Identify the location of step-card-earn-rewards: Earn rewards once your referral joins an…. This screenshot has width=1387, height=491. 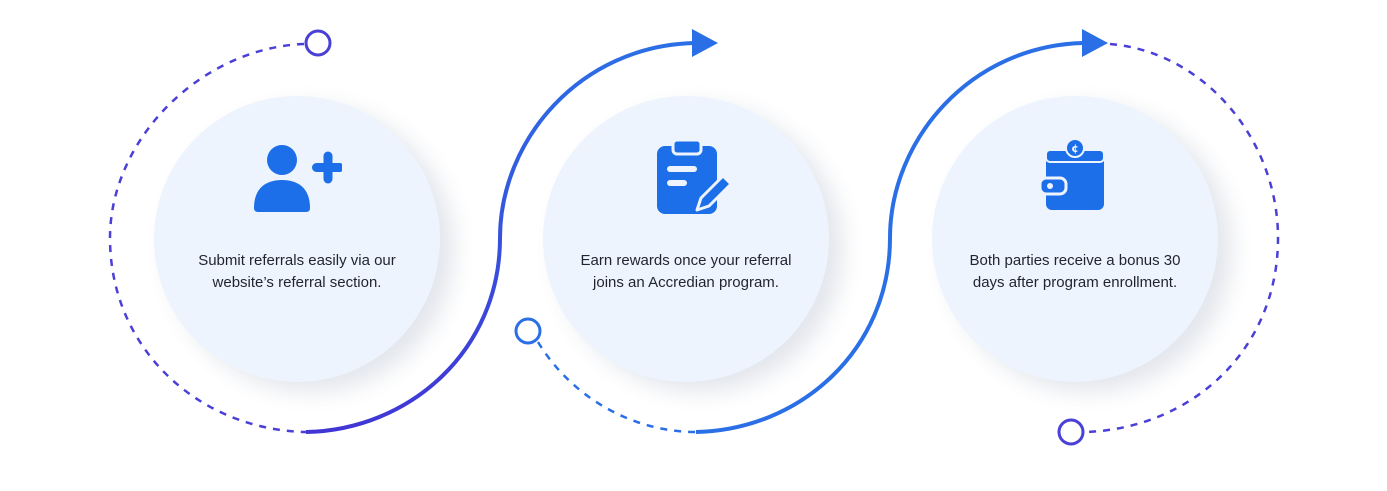
(686, 239).